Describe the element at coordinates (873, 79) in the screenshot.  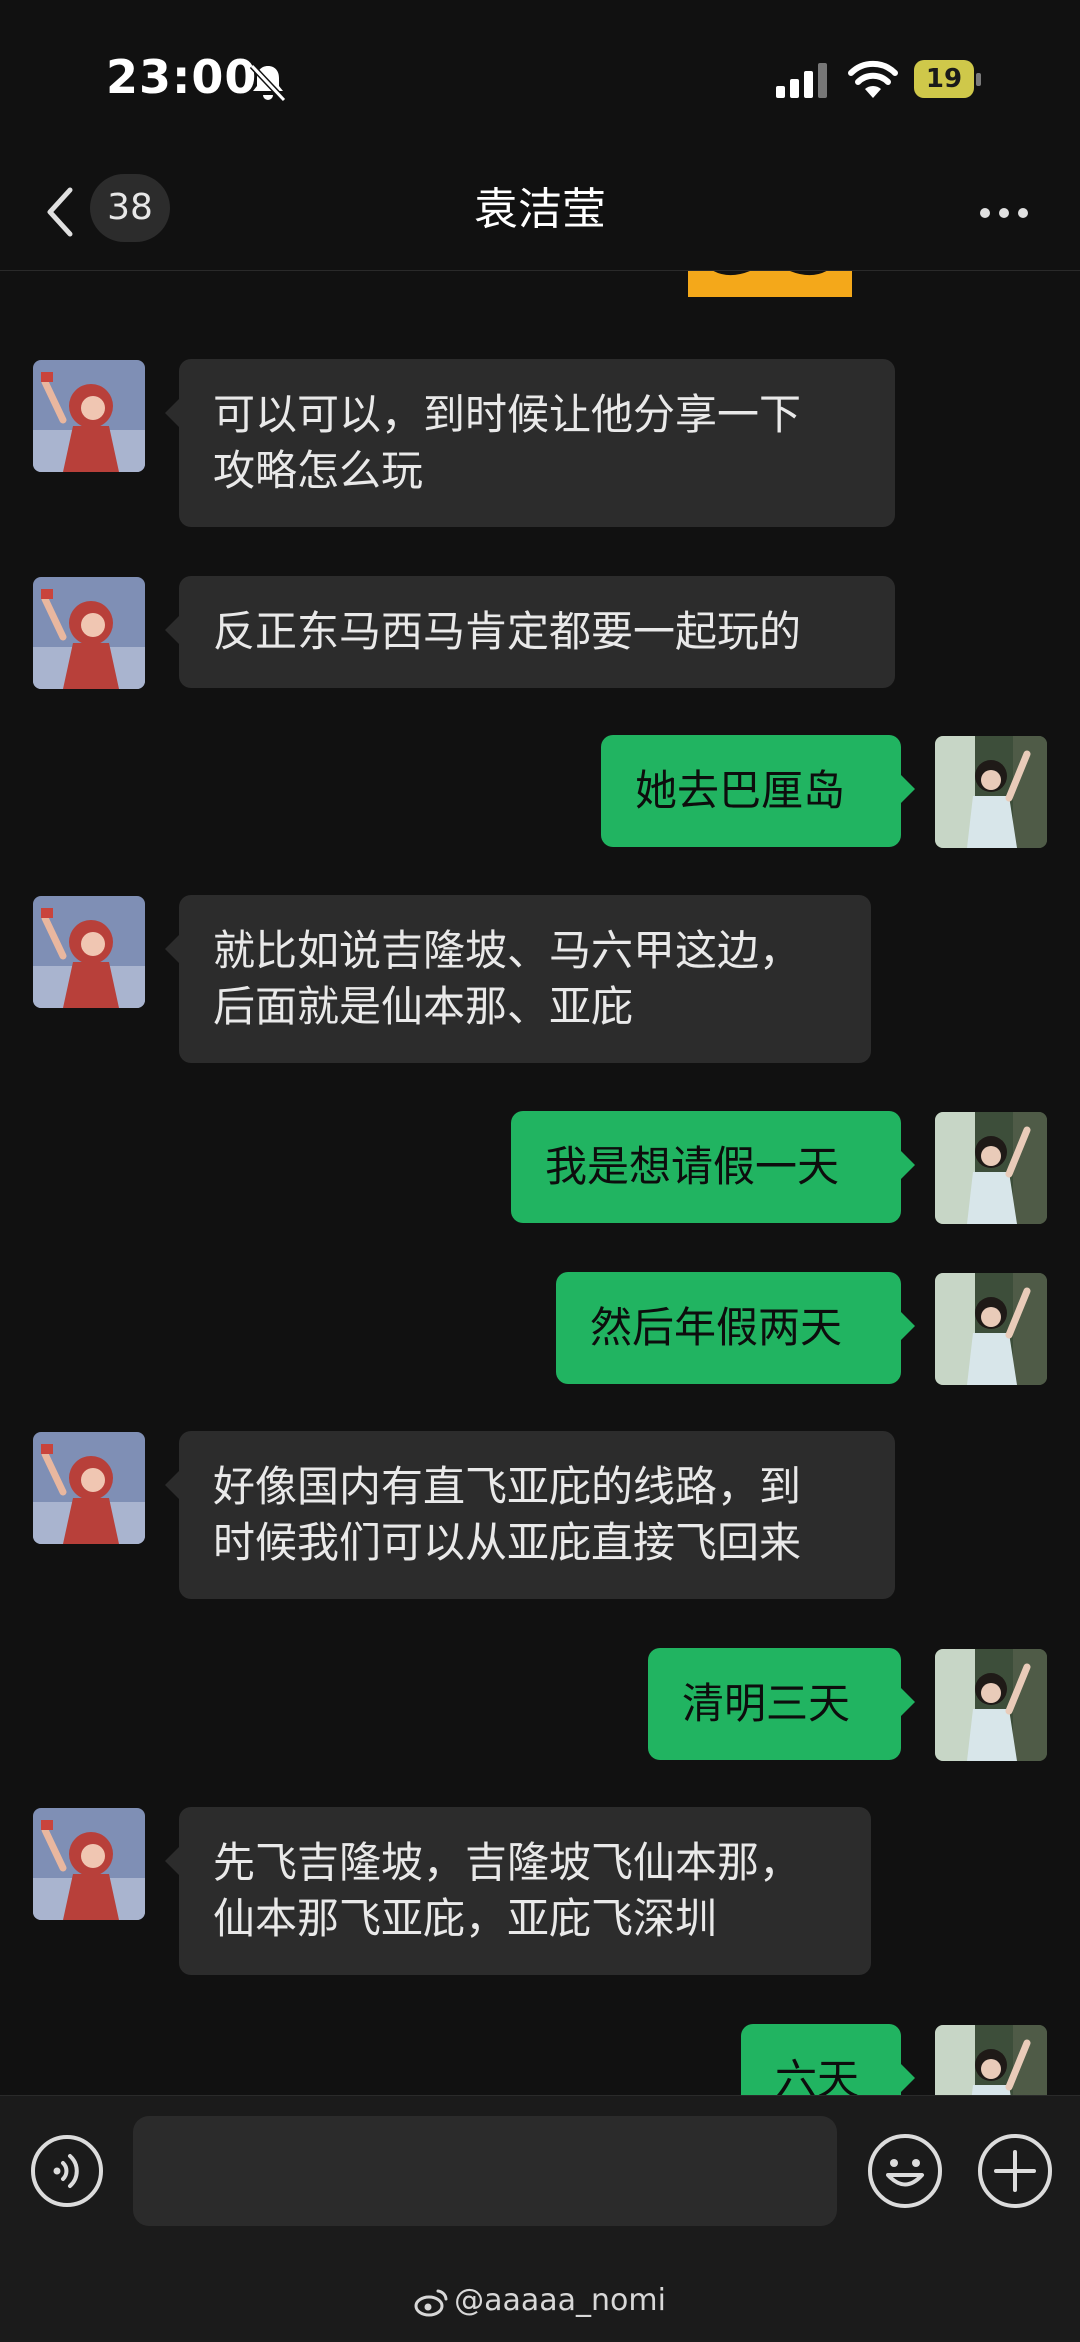
I see `wifi-icon` at that location.